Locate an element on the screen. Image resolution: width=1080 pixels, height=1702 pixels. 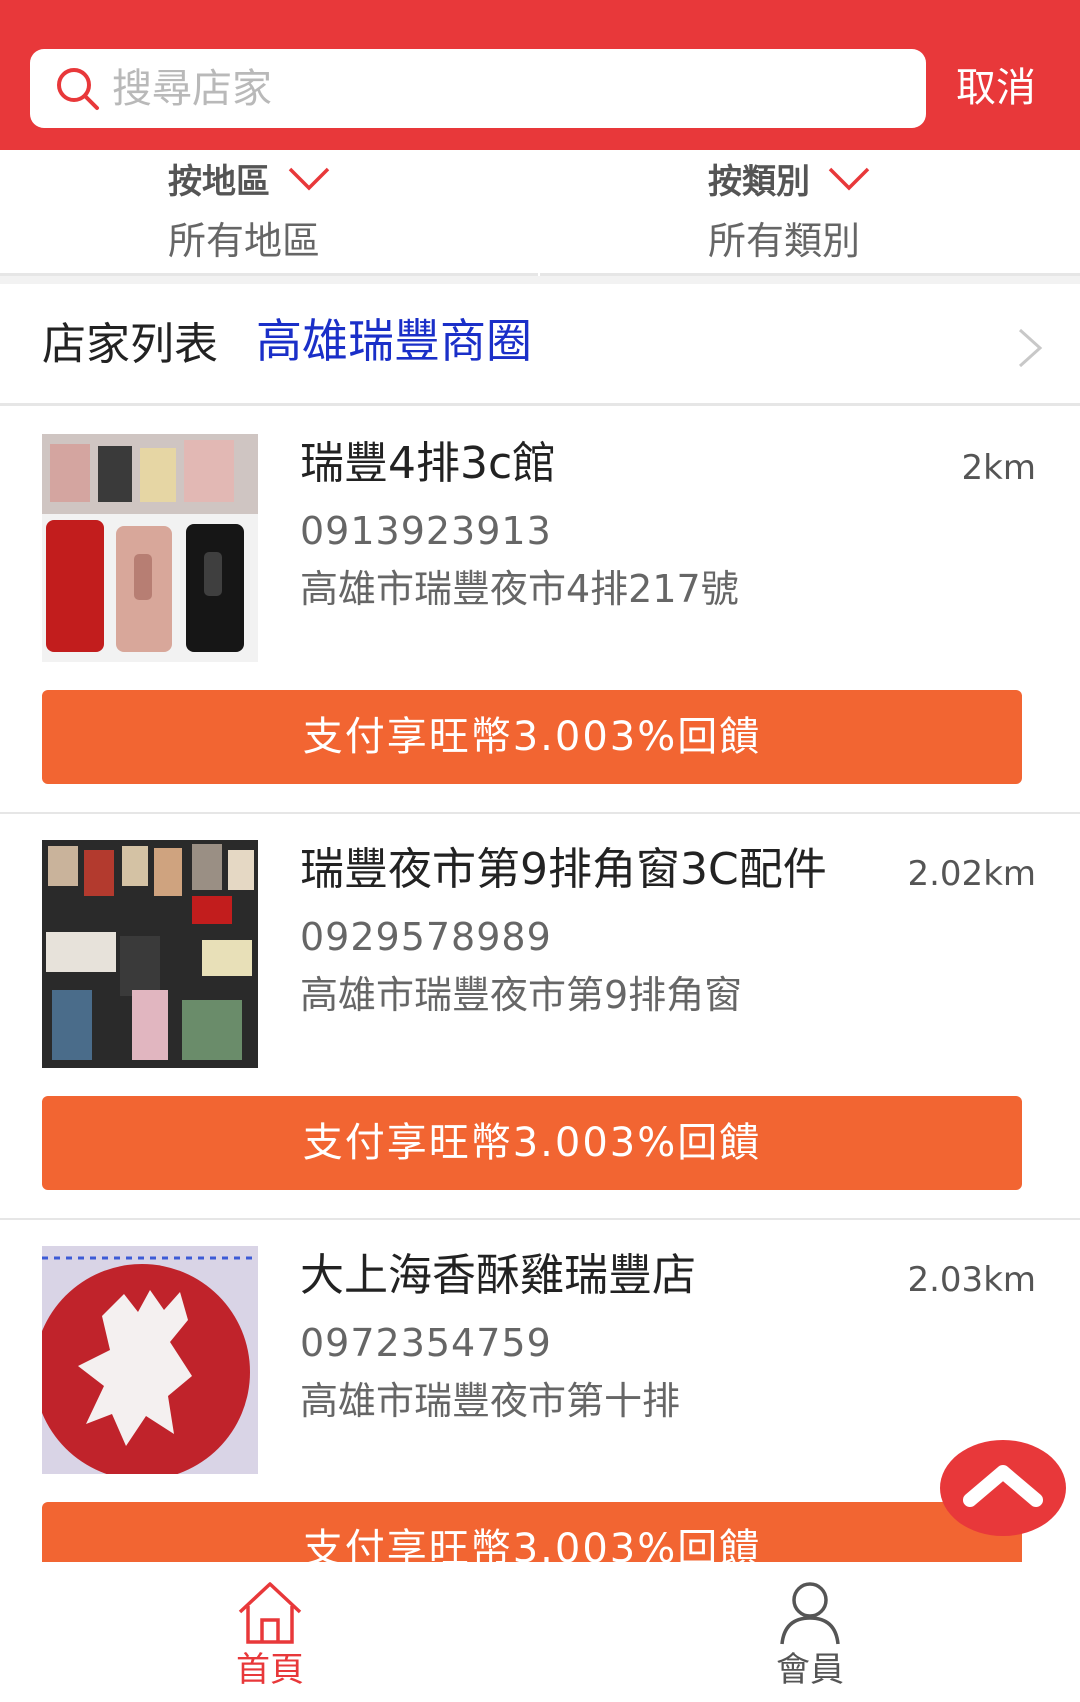
chevron-up-icon is located at coordinates (1003, 1486).